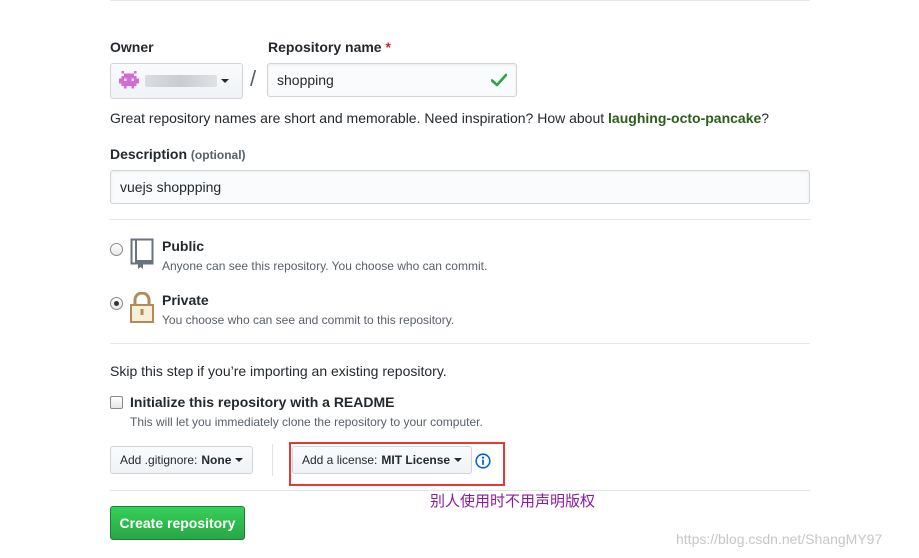 The width and height of the screenshot is (919, 558). I want to click on owner-name-blurred, so click(181, 81).